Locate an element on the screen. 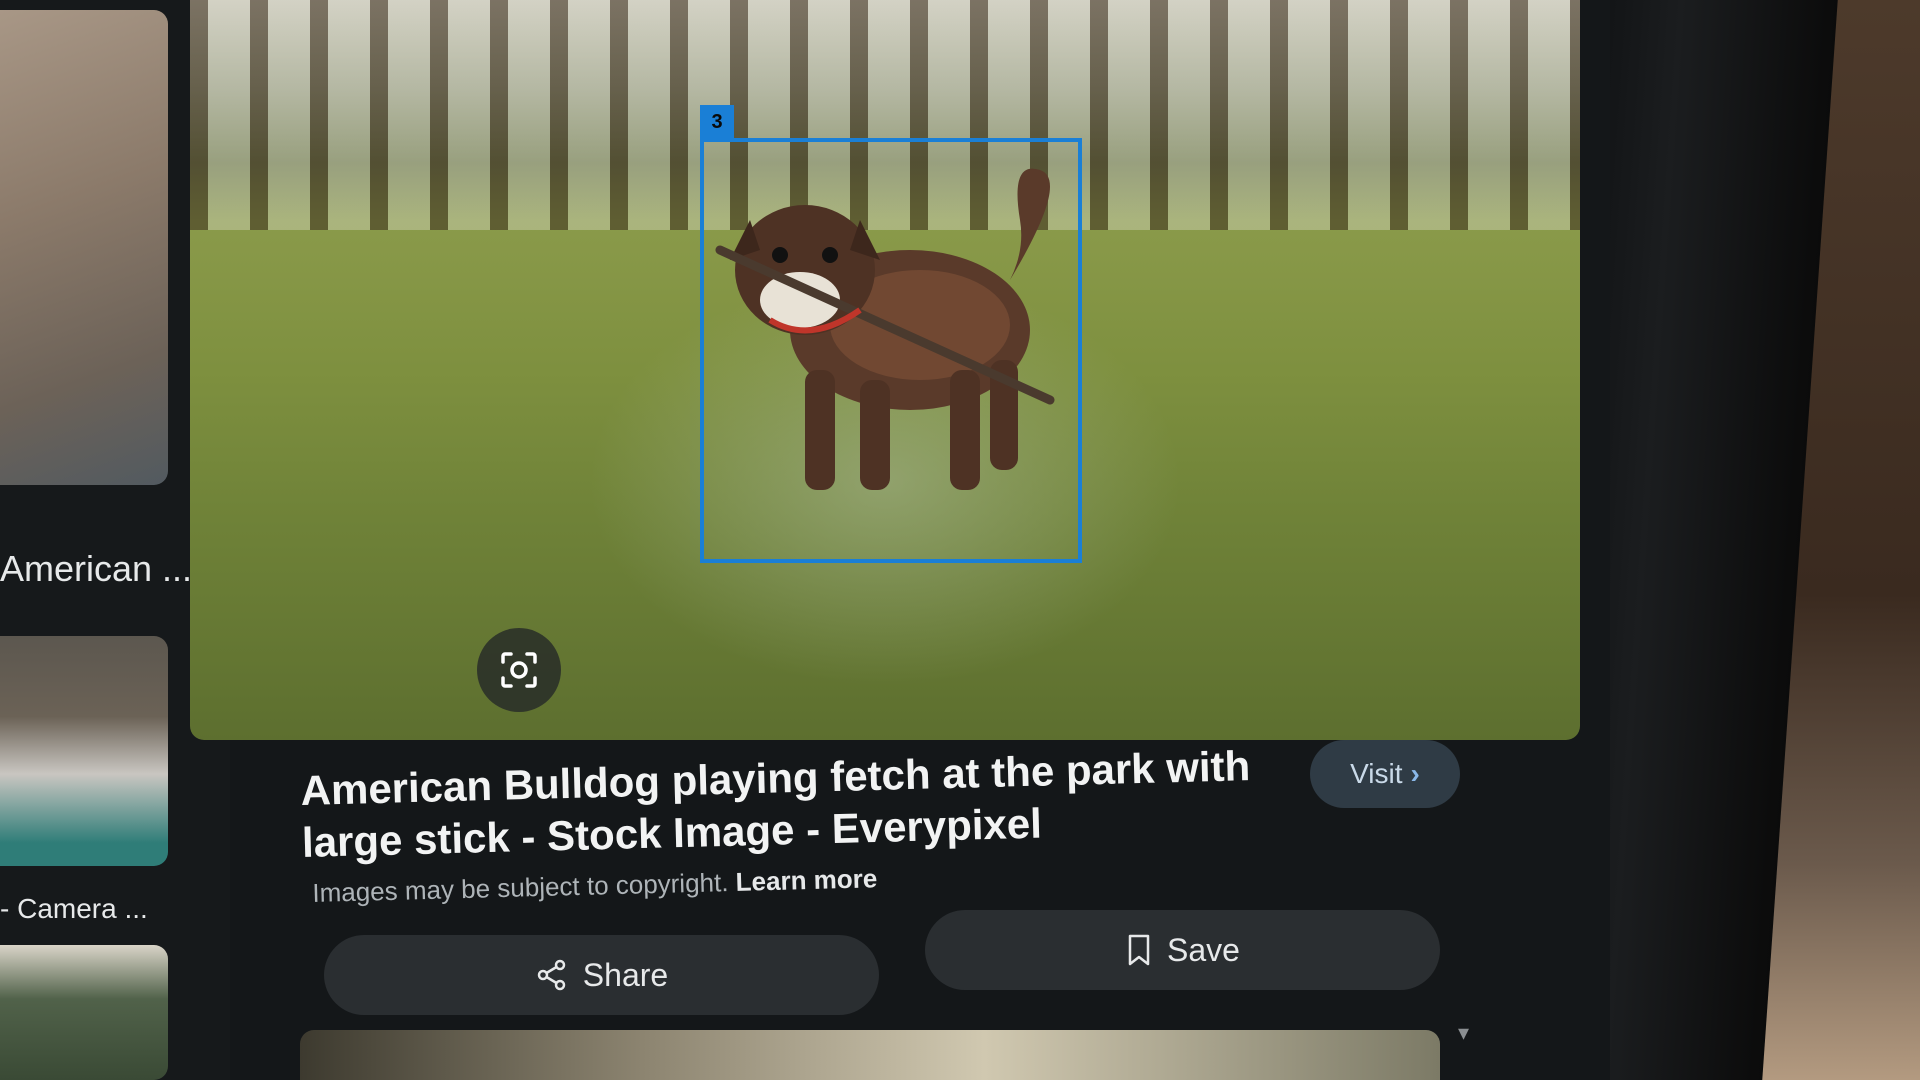 The height and width of the screenshot is (1080, 1920). detection-tag: 3 is located at coordinates (717, 122).